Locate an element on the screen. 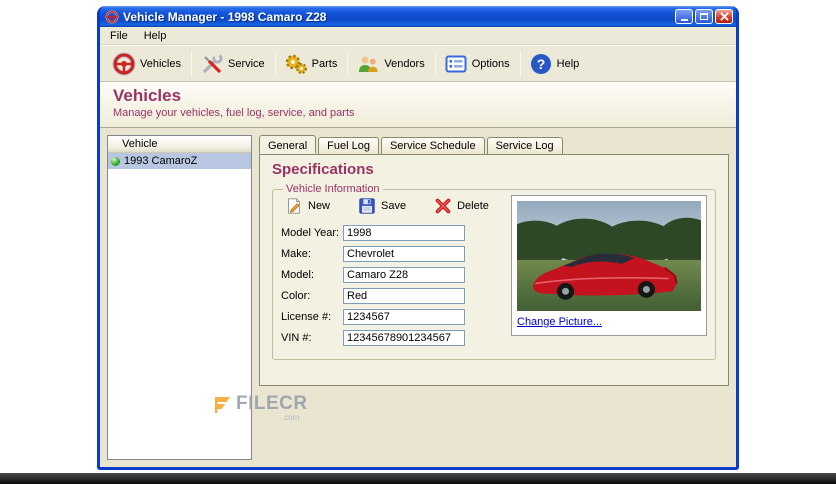 The height and width of the screenshot is (484, 836). toolbar-button-vehicles: Vehicles is located at coordinates (147, 64).